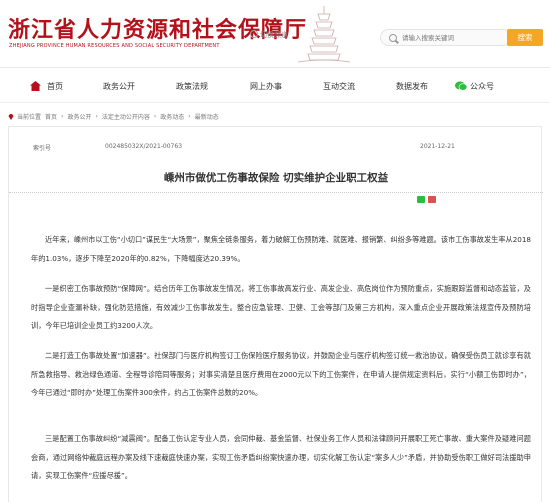 The height and width of the screenshot is (502, 550). What do you see at coordinates (51, 116) in the screenshot?
I see `breadcrumb-item: 首页` at bounding box center [51, 116].